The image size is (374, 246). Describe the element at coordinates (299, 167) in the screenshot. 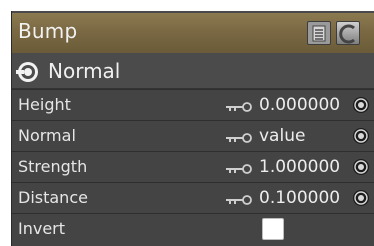

I see `param-value: 1.000000` at that location.